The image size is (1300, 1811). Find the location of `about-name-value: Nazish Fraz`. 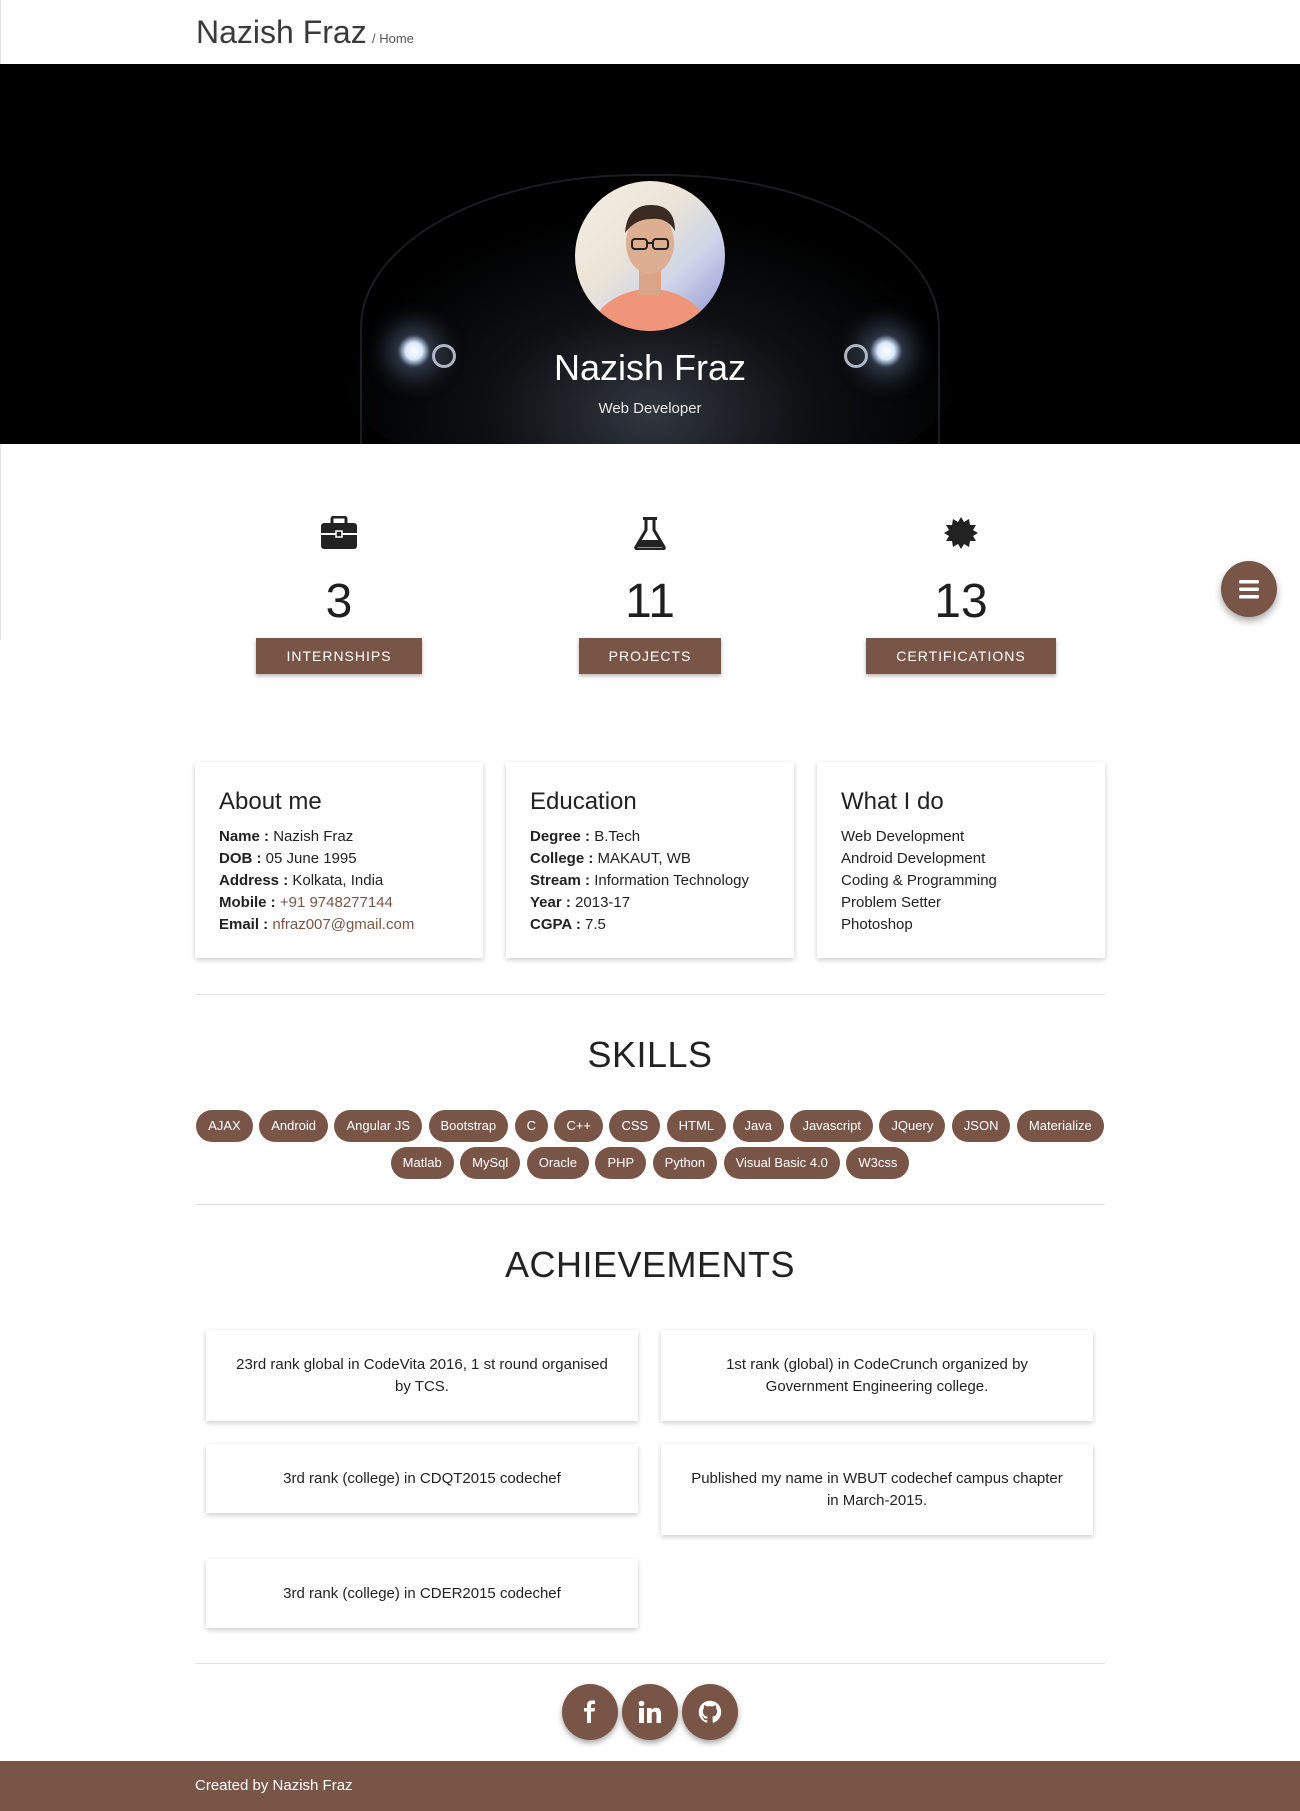

about-name-value: Nazish Fraz is located at coordinates (313, 836).